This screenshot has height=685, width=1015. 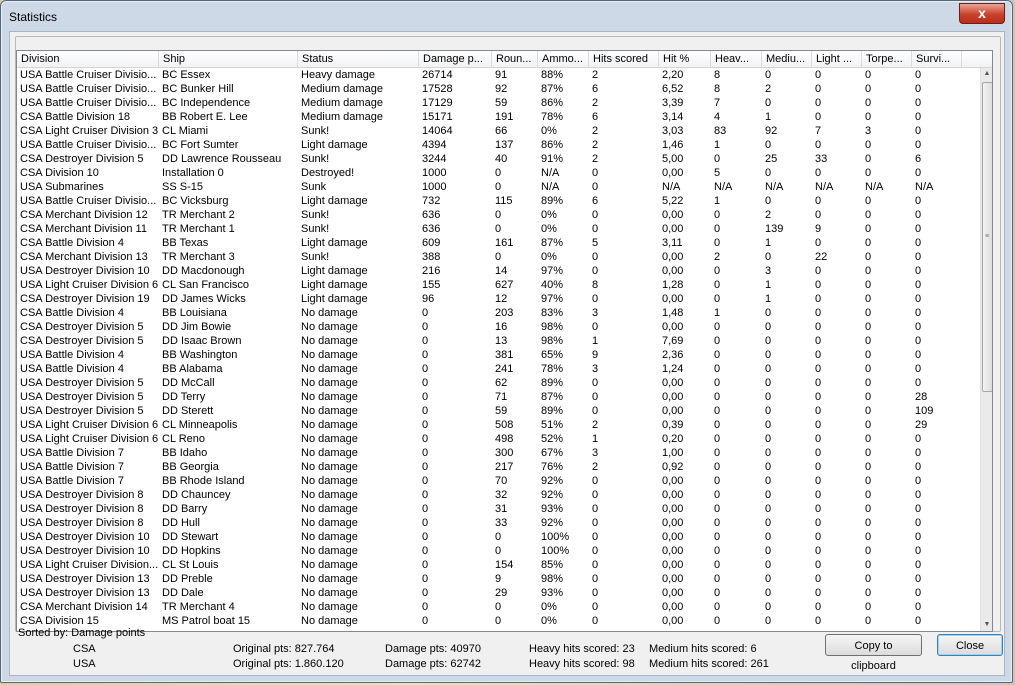 I want to click on table-cell: CSA Merchant Division 12, so click(x=84, y=215).